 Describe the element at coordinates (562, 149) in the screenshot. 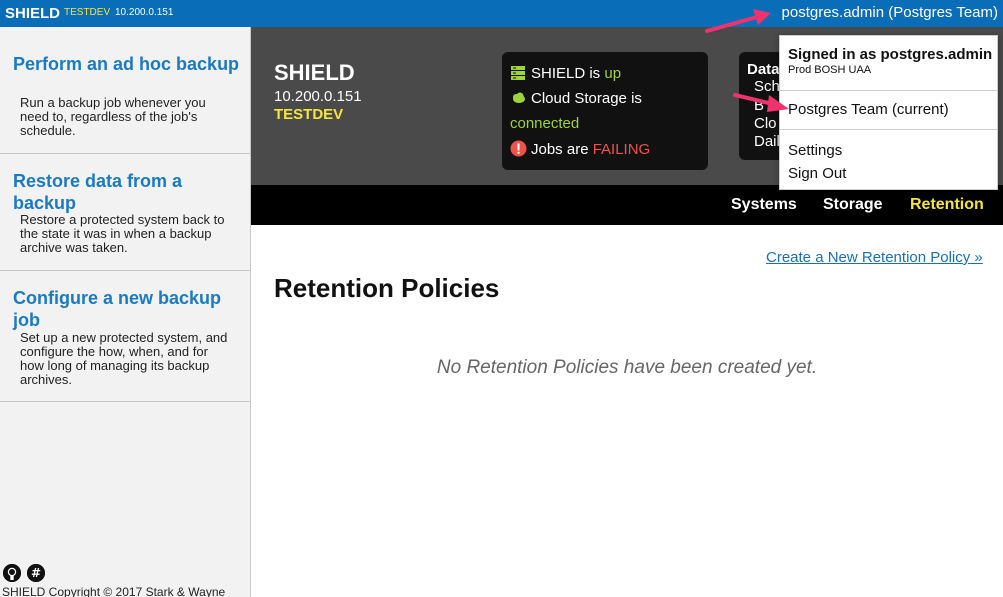

I see `jobs-status-label: Jobs are` at that location.